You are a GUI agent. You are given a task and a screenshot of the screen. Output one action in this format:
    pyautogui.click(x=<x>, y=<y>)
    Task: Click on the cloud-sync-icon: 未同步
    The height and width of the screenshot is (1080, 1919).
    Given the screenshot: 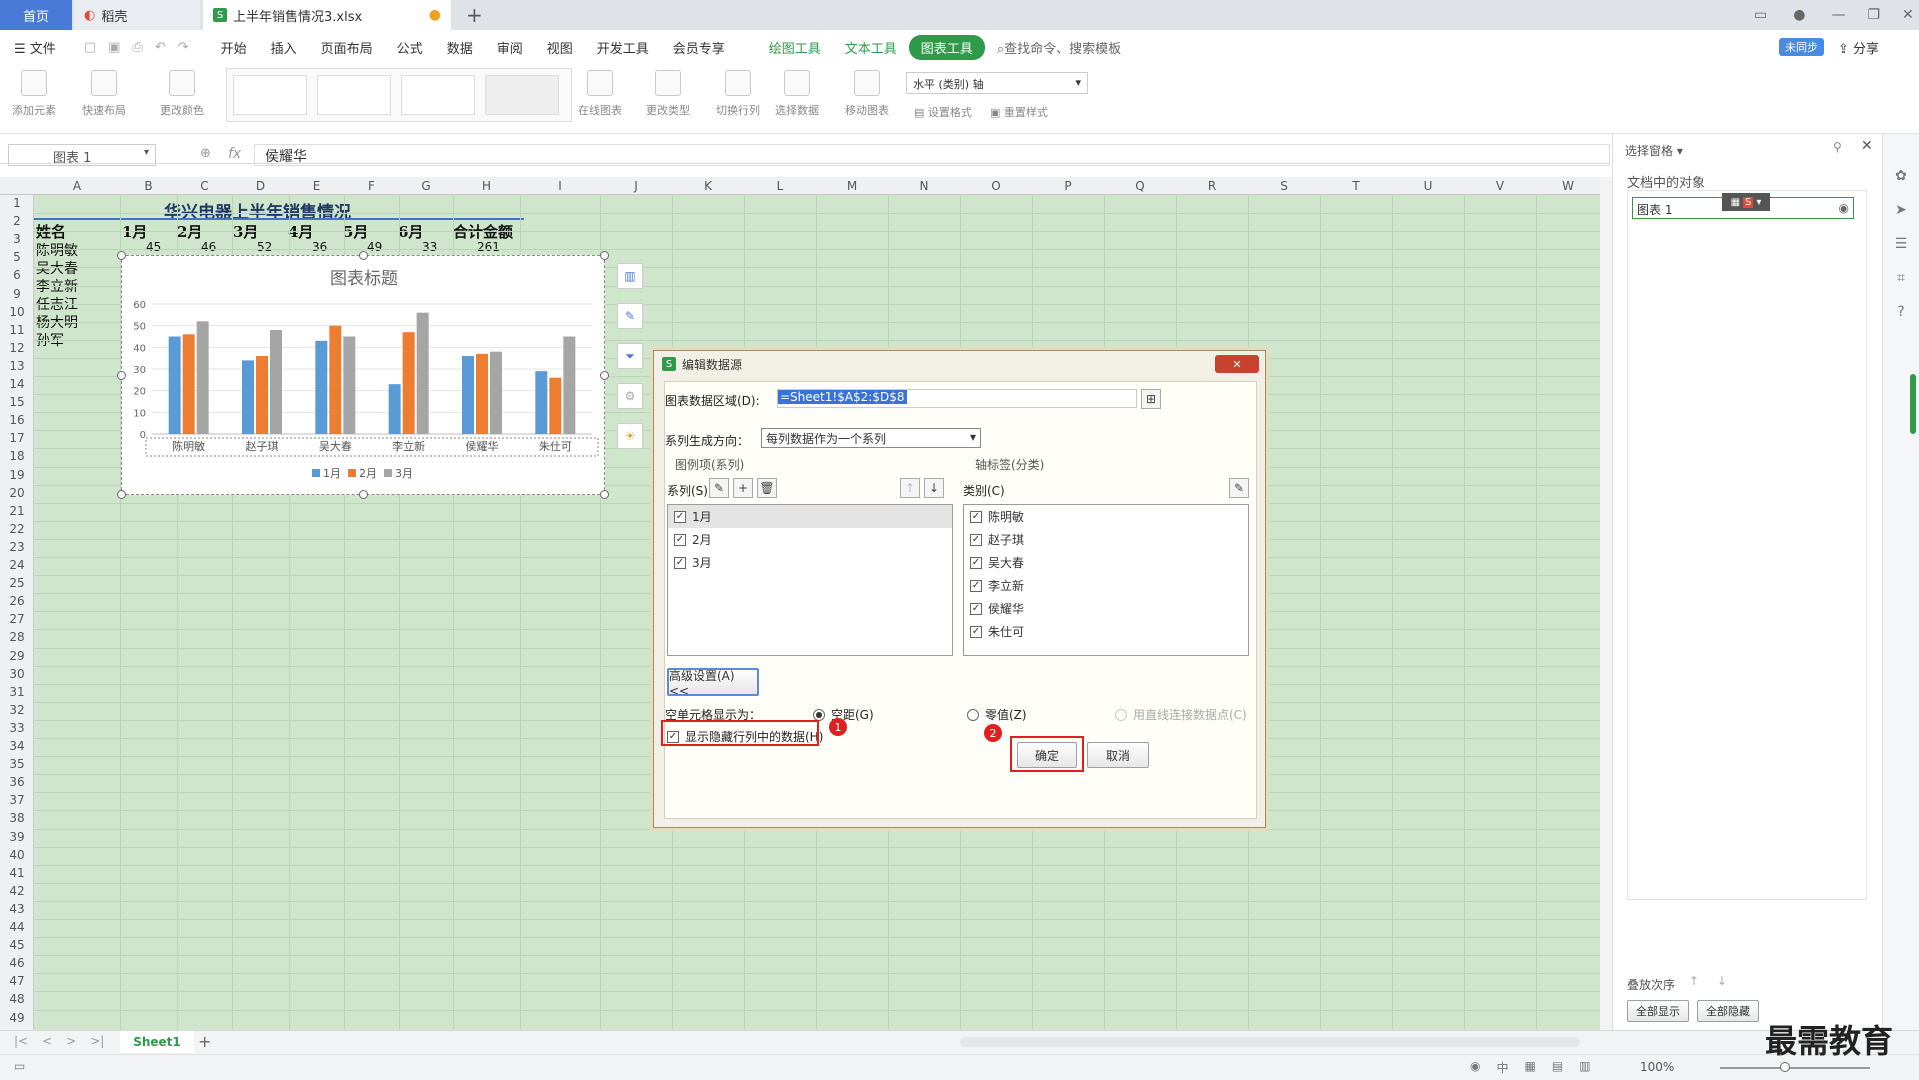 What is the action you would take?
    pyautogui.click(x=1801, y=47)
    